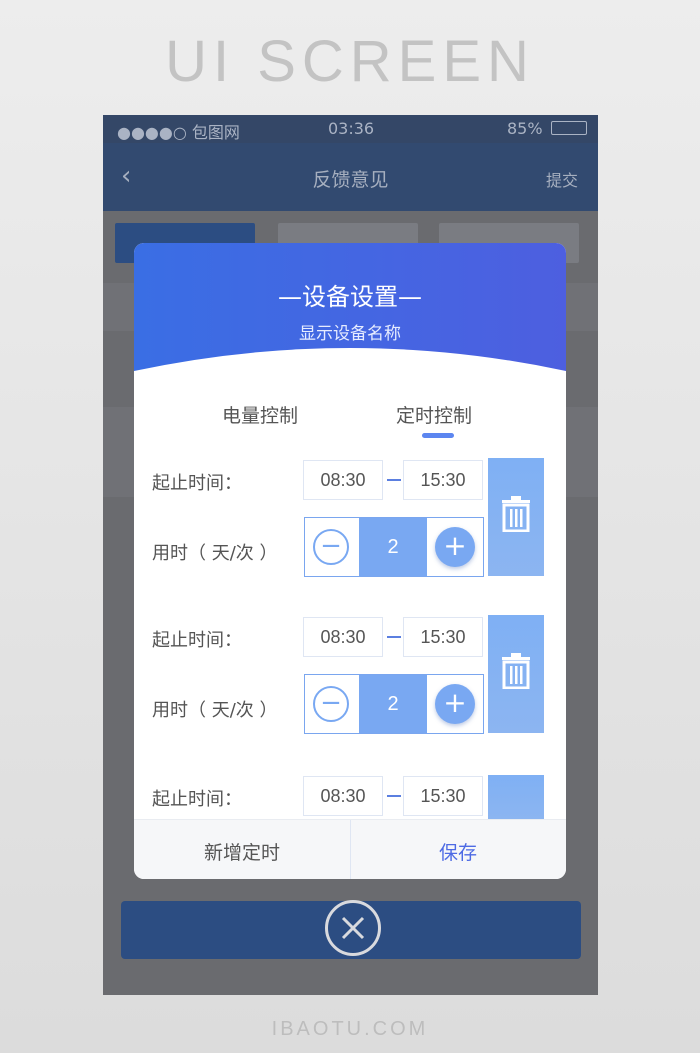 Image resolution: width=700 pixels, height=1053 pixels. Describe the element at coordinates (569, 128) in the screenshot. I see `battery-icon` at that location.